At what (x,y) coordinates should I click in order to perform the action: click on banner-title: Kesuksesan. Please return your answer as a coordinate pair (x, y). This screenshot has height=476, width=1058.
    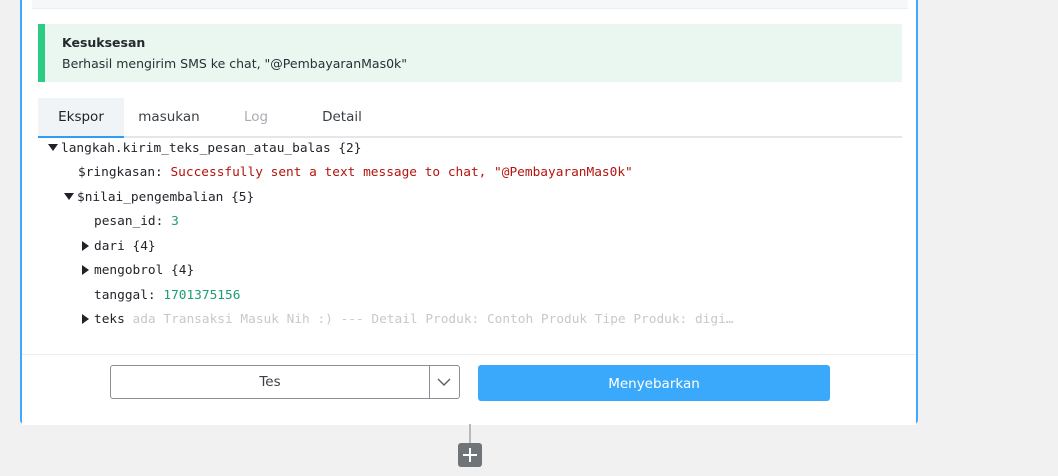
    Looking at the image, I should click on (104, 42).